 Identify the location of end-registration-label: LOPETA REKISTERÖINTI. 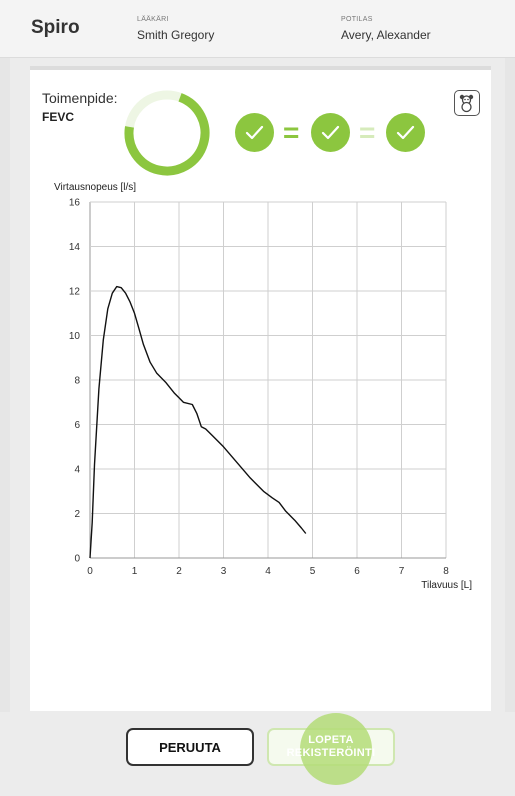
(331, 747).